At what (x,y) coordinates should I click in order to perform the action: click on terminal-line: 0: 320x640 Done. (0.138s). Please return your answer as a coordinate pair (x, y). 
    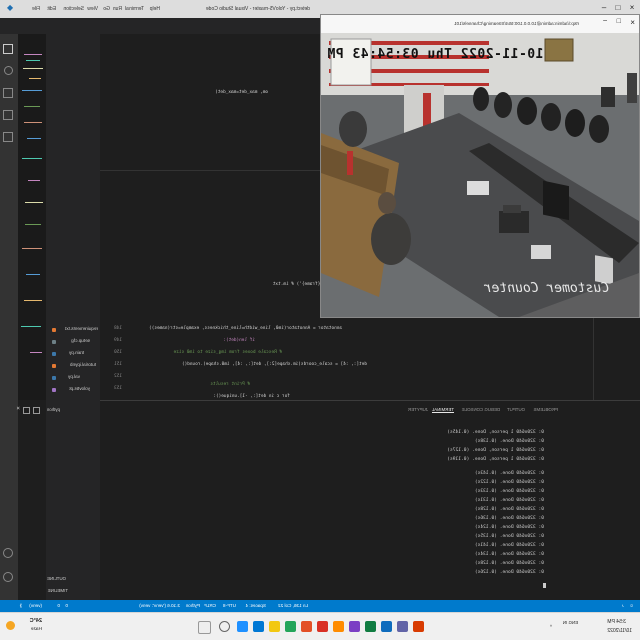
    Looking at the image, I should click on (509, 441).